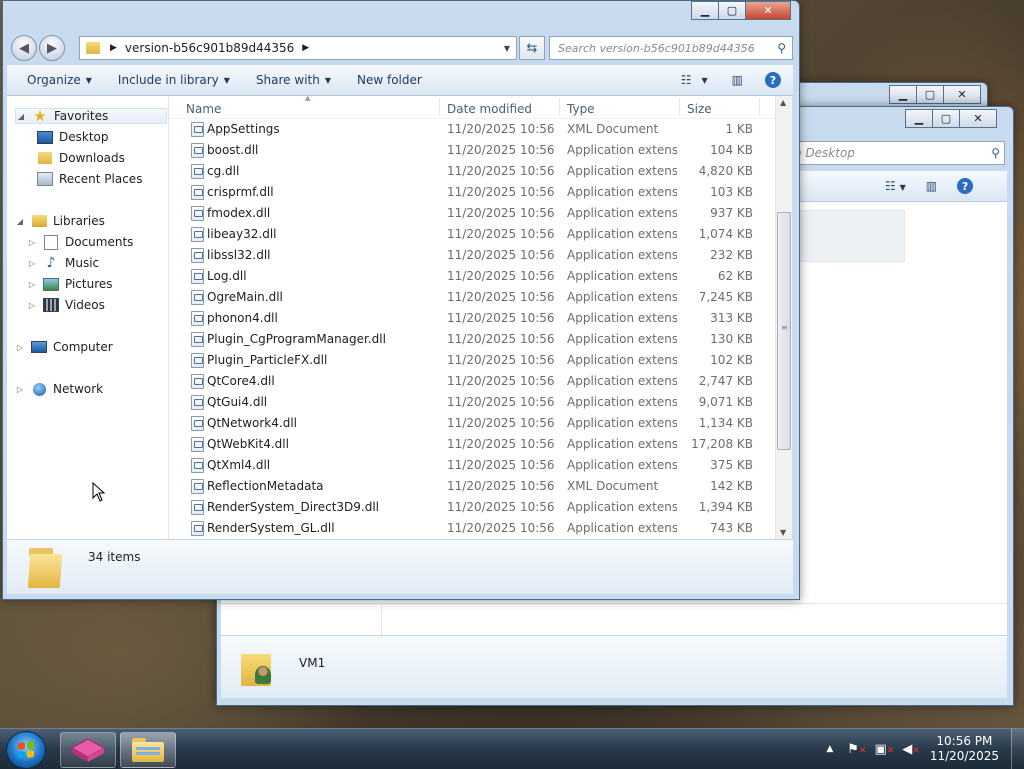 The image size is (1024, 769). What do you see at coordinates (581, 109) in the screenshot?
I see `column-type: Type` at bounding box center [581, 109].